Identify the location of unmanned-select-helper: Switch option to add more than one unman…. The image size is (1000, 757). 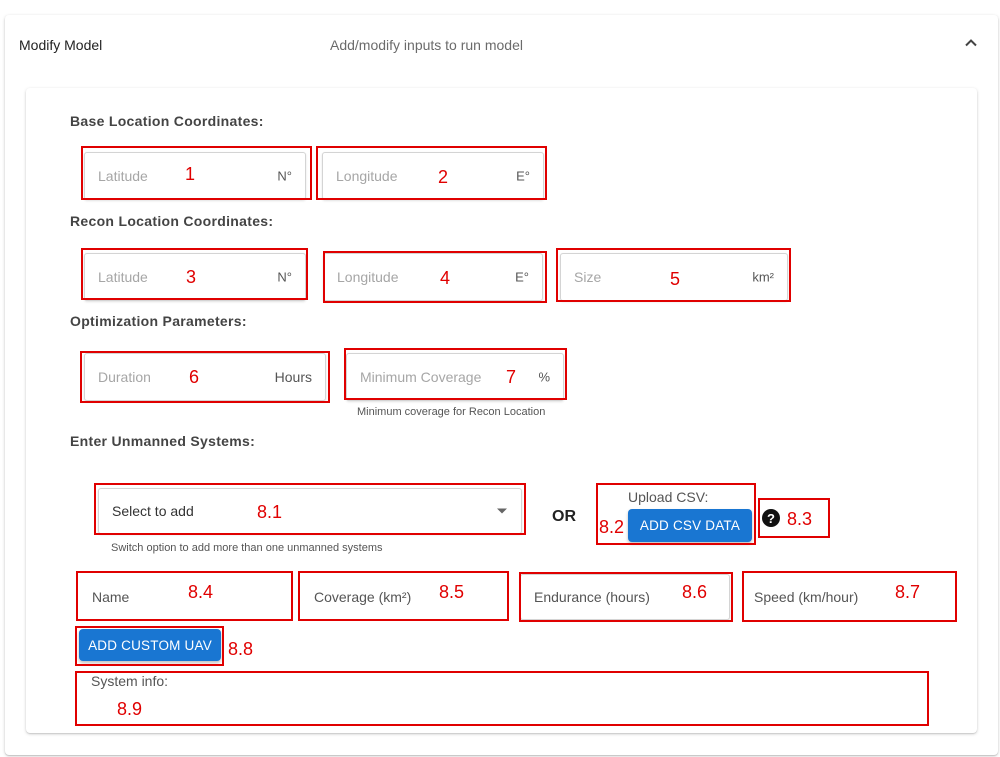
(247, 548).